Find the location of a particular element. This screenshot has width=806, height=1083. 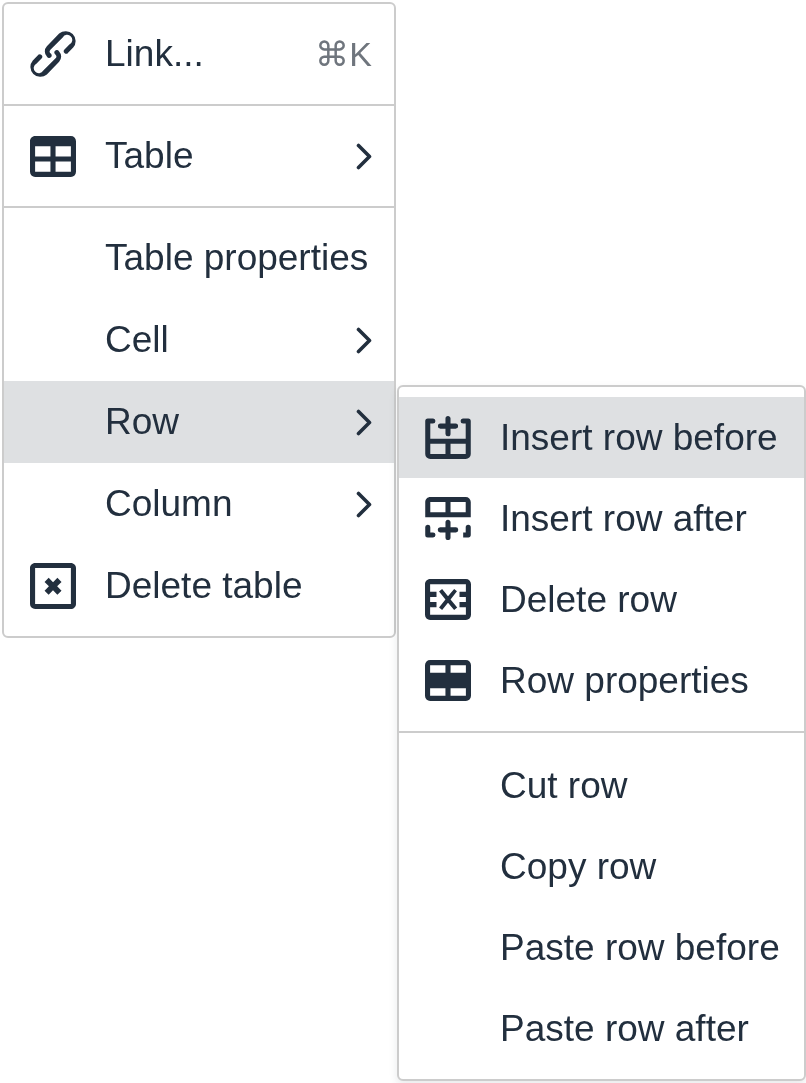

menu-item: Row is located at coordinates (199, 422).